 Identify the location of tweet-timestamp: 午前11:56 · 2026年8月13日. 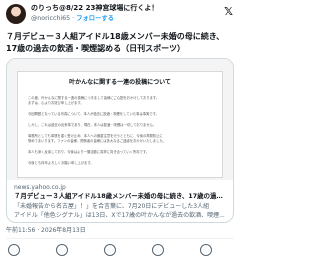
(46, 230).